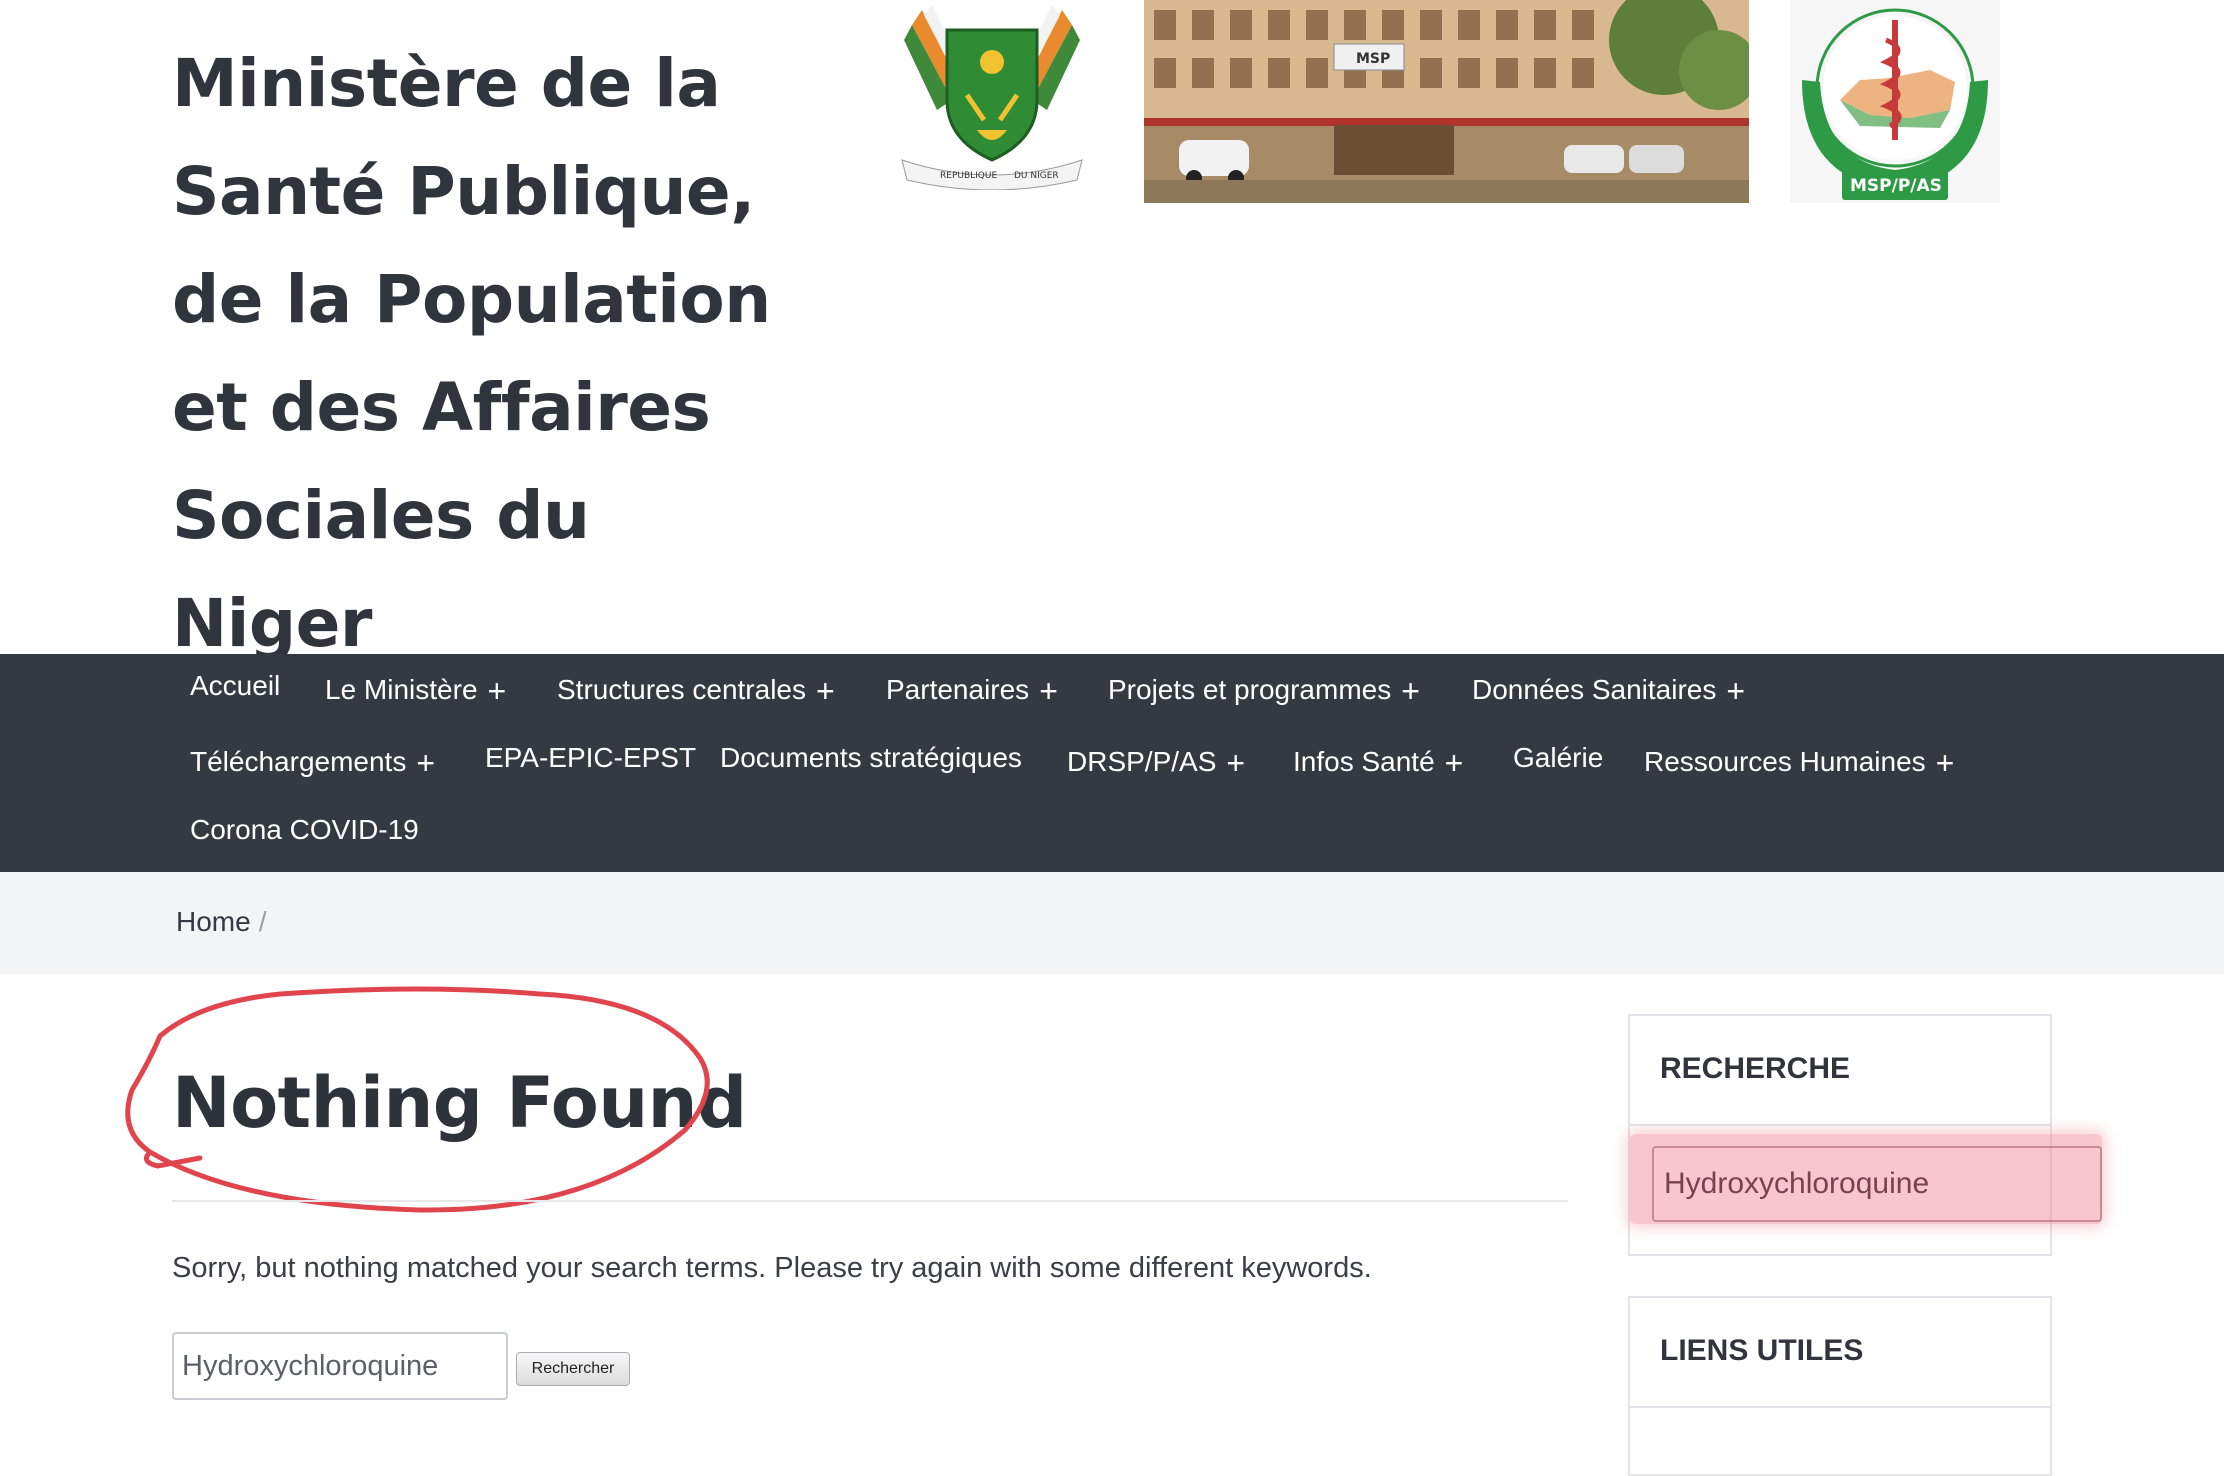  What do you see at coordinates (958, 689) in the screenshot?
I see `nav-item-label: Partenaires` at bounding box center [958, 689].